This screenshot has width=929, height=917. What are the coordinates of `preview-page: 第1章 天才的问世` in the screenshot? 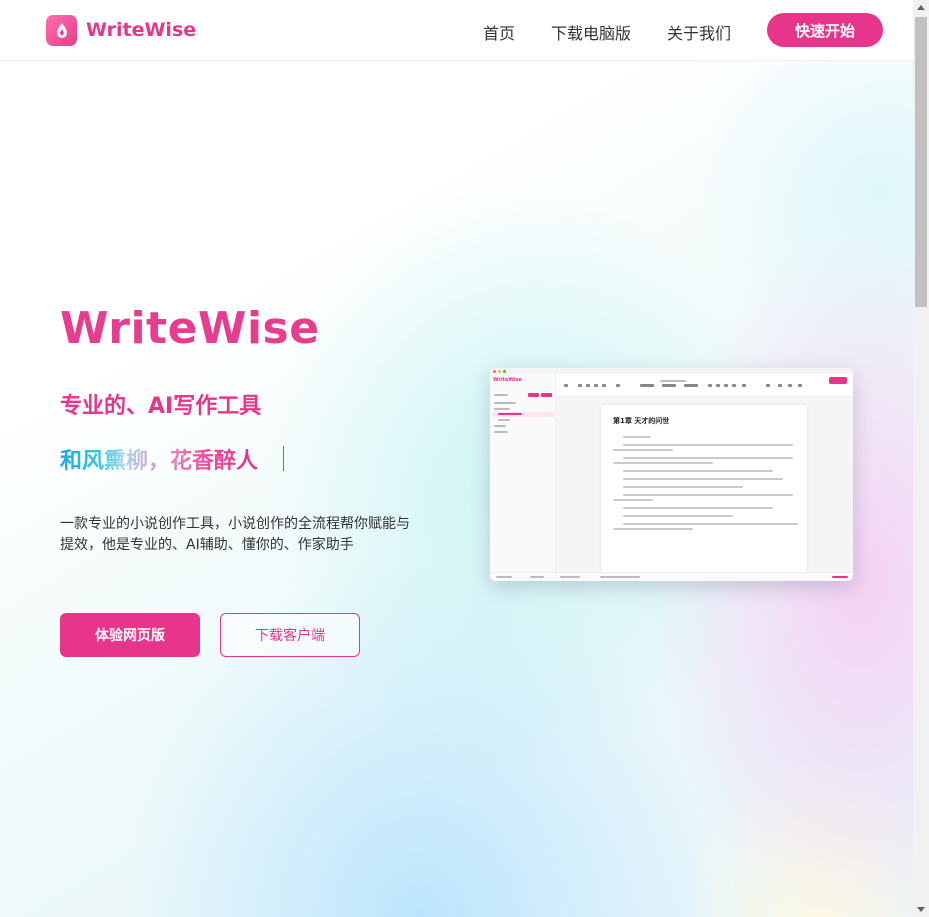 It's located at (704, 488).